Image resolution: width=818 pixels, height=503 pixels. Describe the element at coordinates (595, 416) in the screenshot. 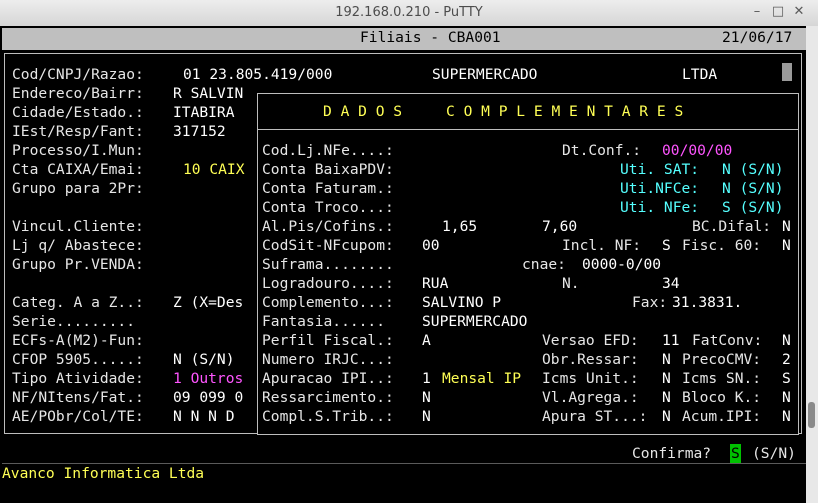

I see `apurast-label: Apura ST...:` at that location.